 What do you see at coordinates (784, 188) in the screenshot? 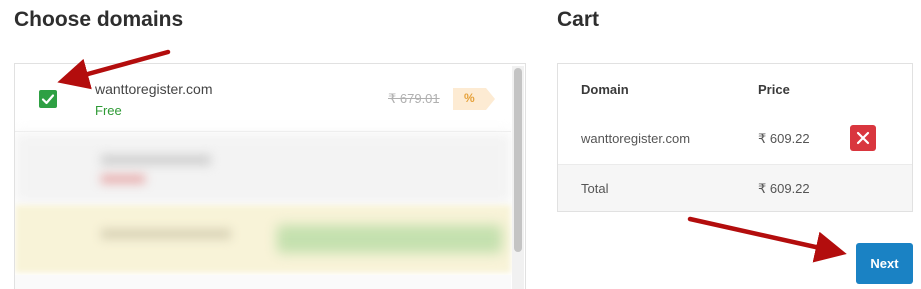
I see `total-value: ₹ 609.22` at bounding box center [784, 188].